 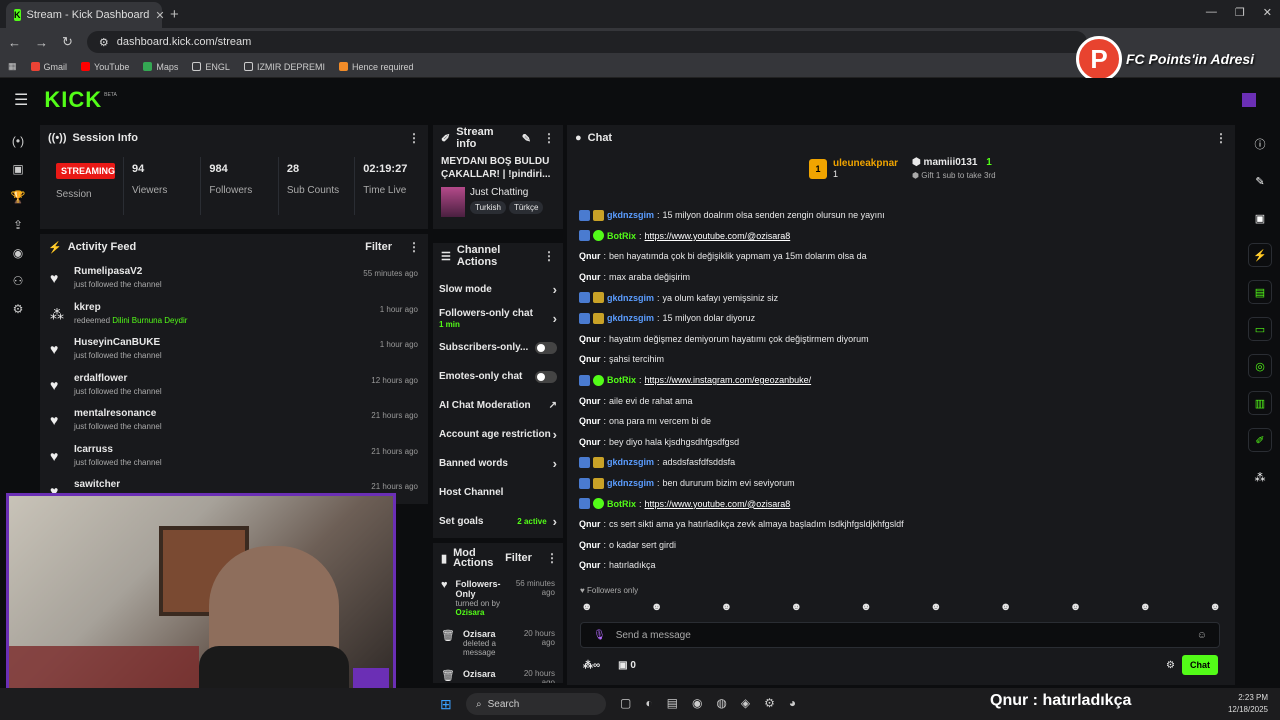 What do you see at coordinates (498, 492) in the screenshot?
I see `host-channel-row: Host Channel` at bounding box center [498, 492].